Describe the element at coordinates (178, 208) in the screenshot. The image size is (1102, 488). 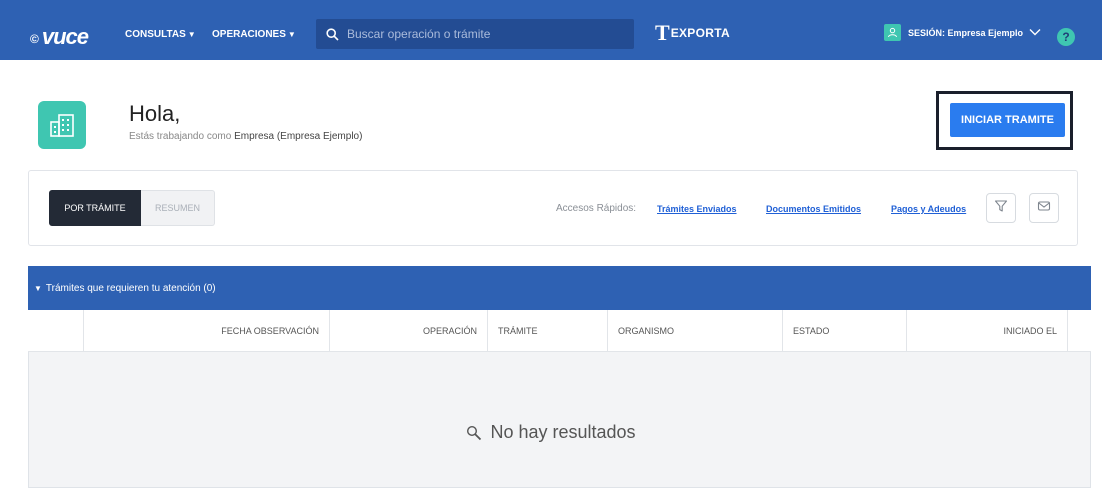
I see `tab-resumen: RESUMEN` at that location.